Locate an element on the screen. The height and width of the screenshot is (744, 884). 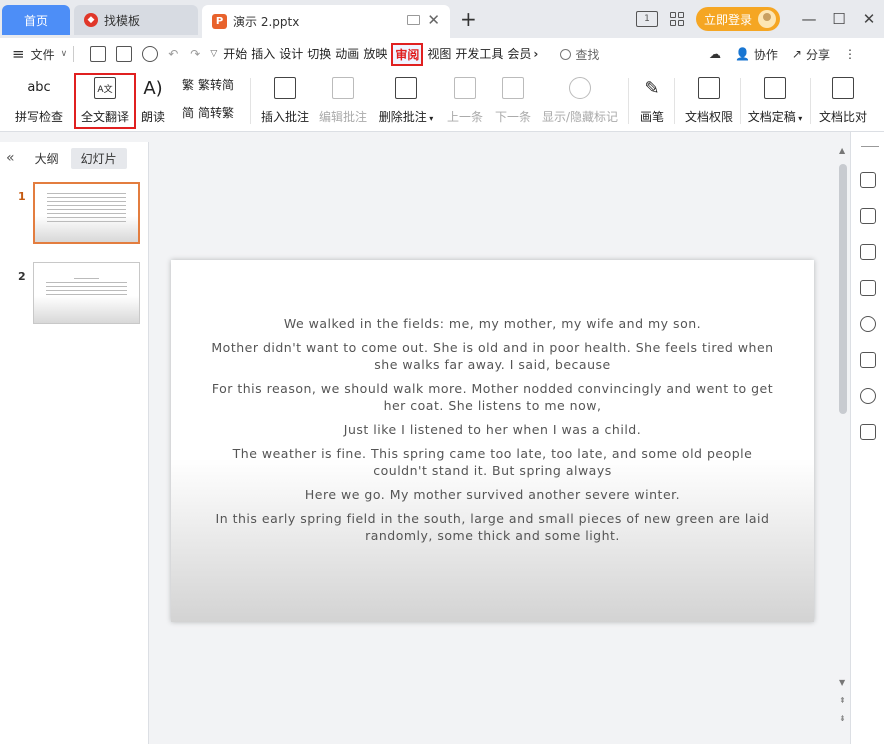
prev-comment-icon is located at coordinates (465, 88).